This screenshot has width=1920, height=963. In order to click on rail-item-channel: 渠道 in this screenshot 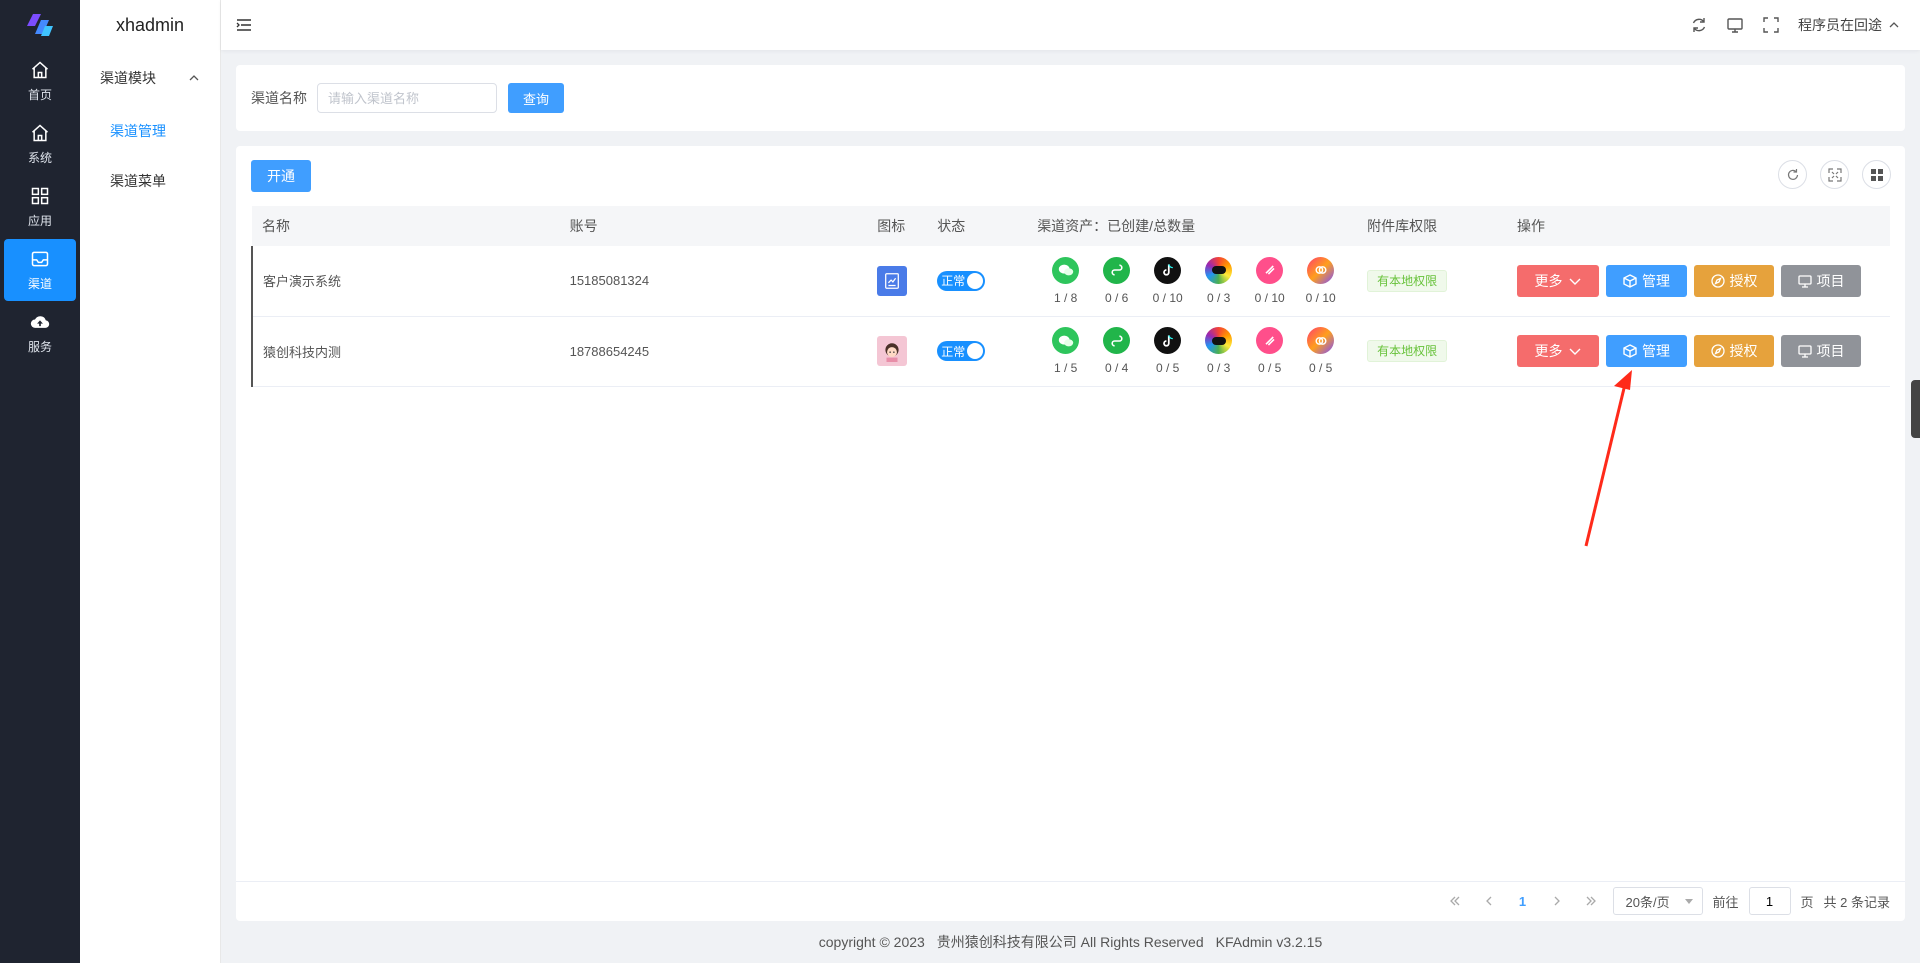, I will do `click(40, 270)`.